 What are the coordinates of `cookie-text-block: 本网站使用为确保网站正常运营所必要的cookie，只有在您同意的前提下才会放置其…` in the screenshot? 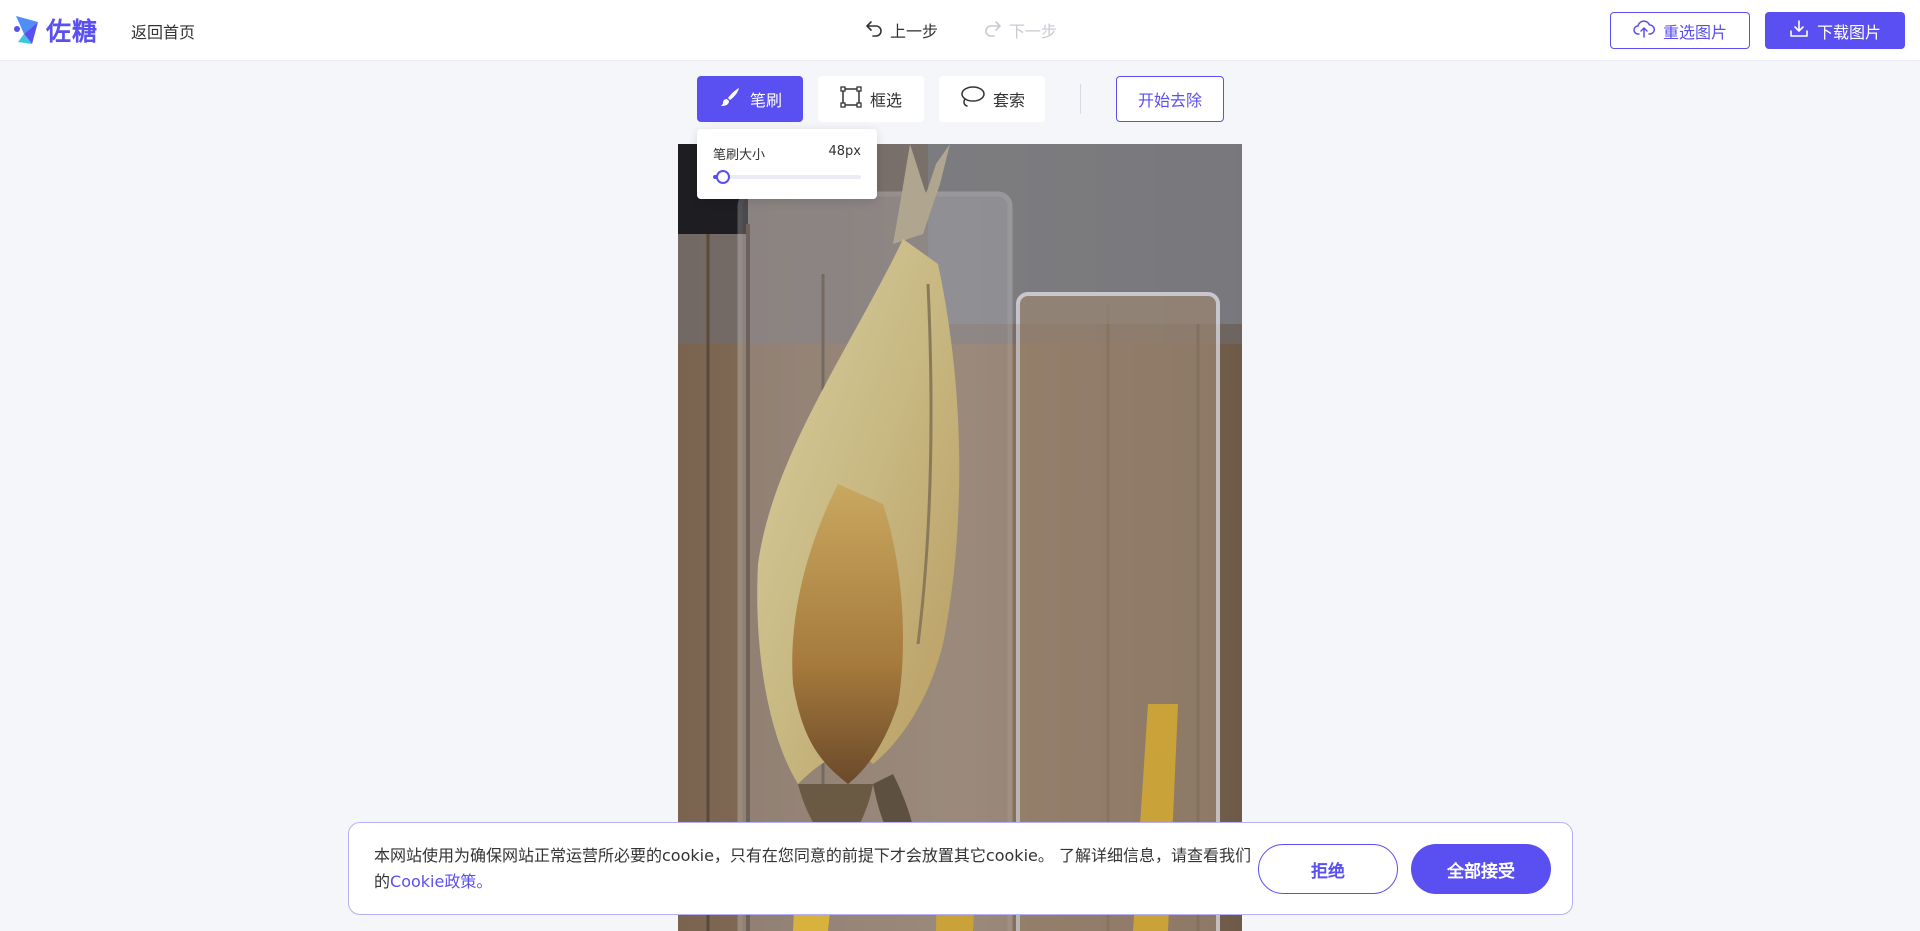 It's located at (814, 869).